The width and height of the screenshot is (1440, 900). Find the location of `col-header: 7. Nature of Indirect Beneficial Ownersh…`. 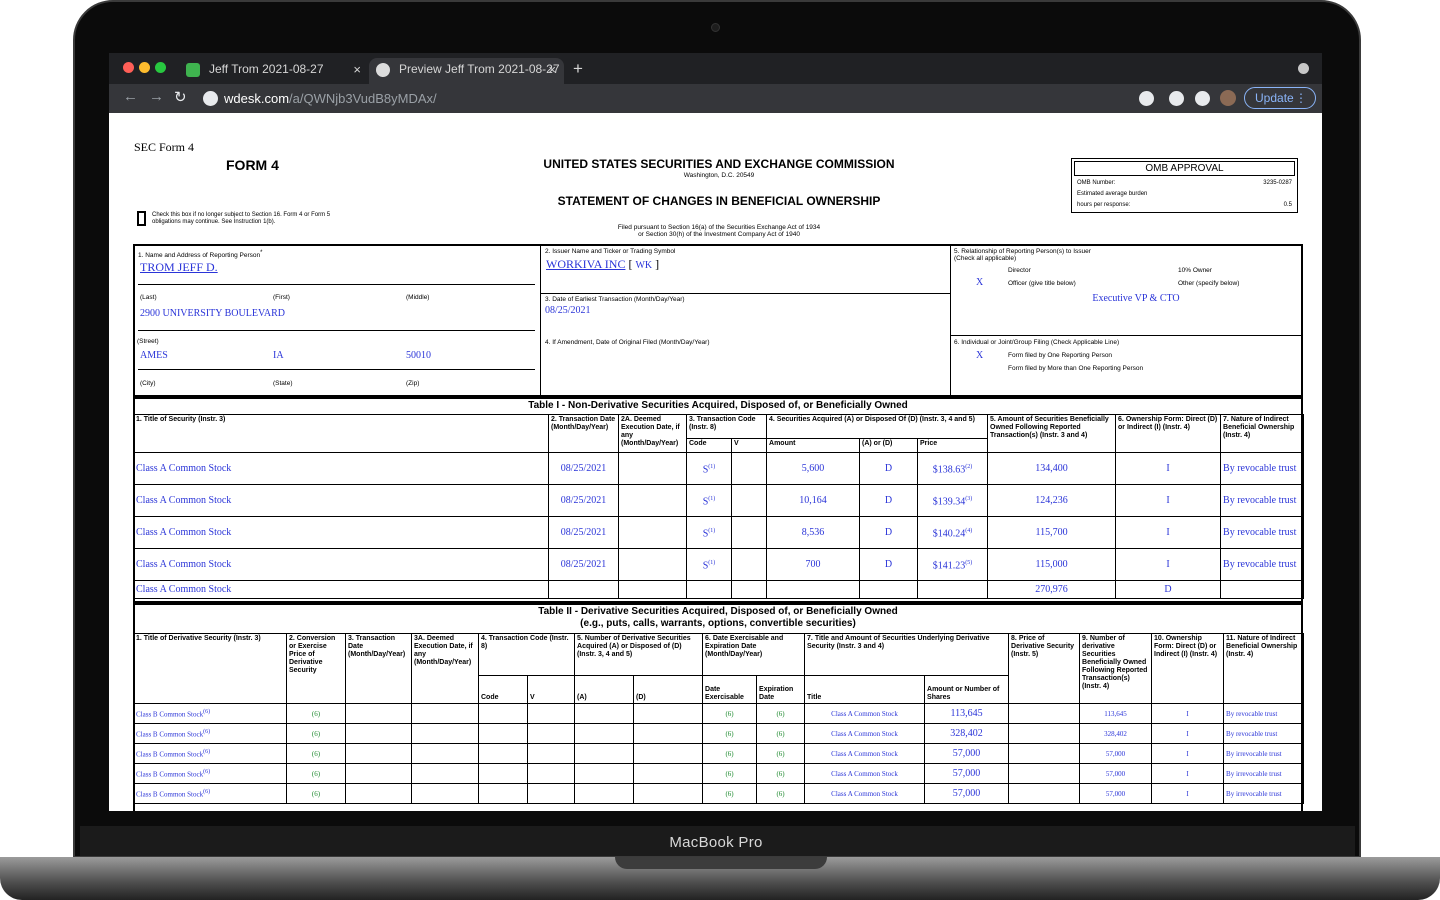

col-header: 7. Nature of Indirect Beneficial Ownersh… is located at coordinates (1262, 433).